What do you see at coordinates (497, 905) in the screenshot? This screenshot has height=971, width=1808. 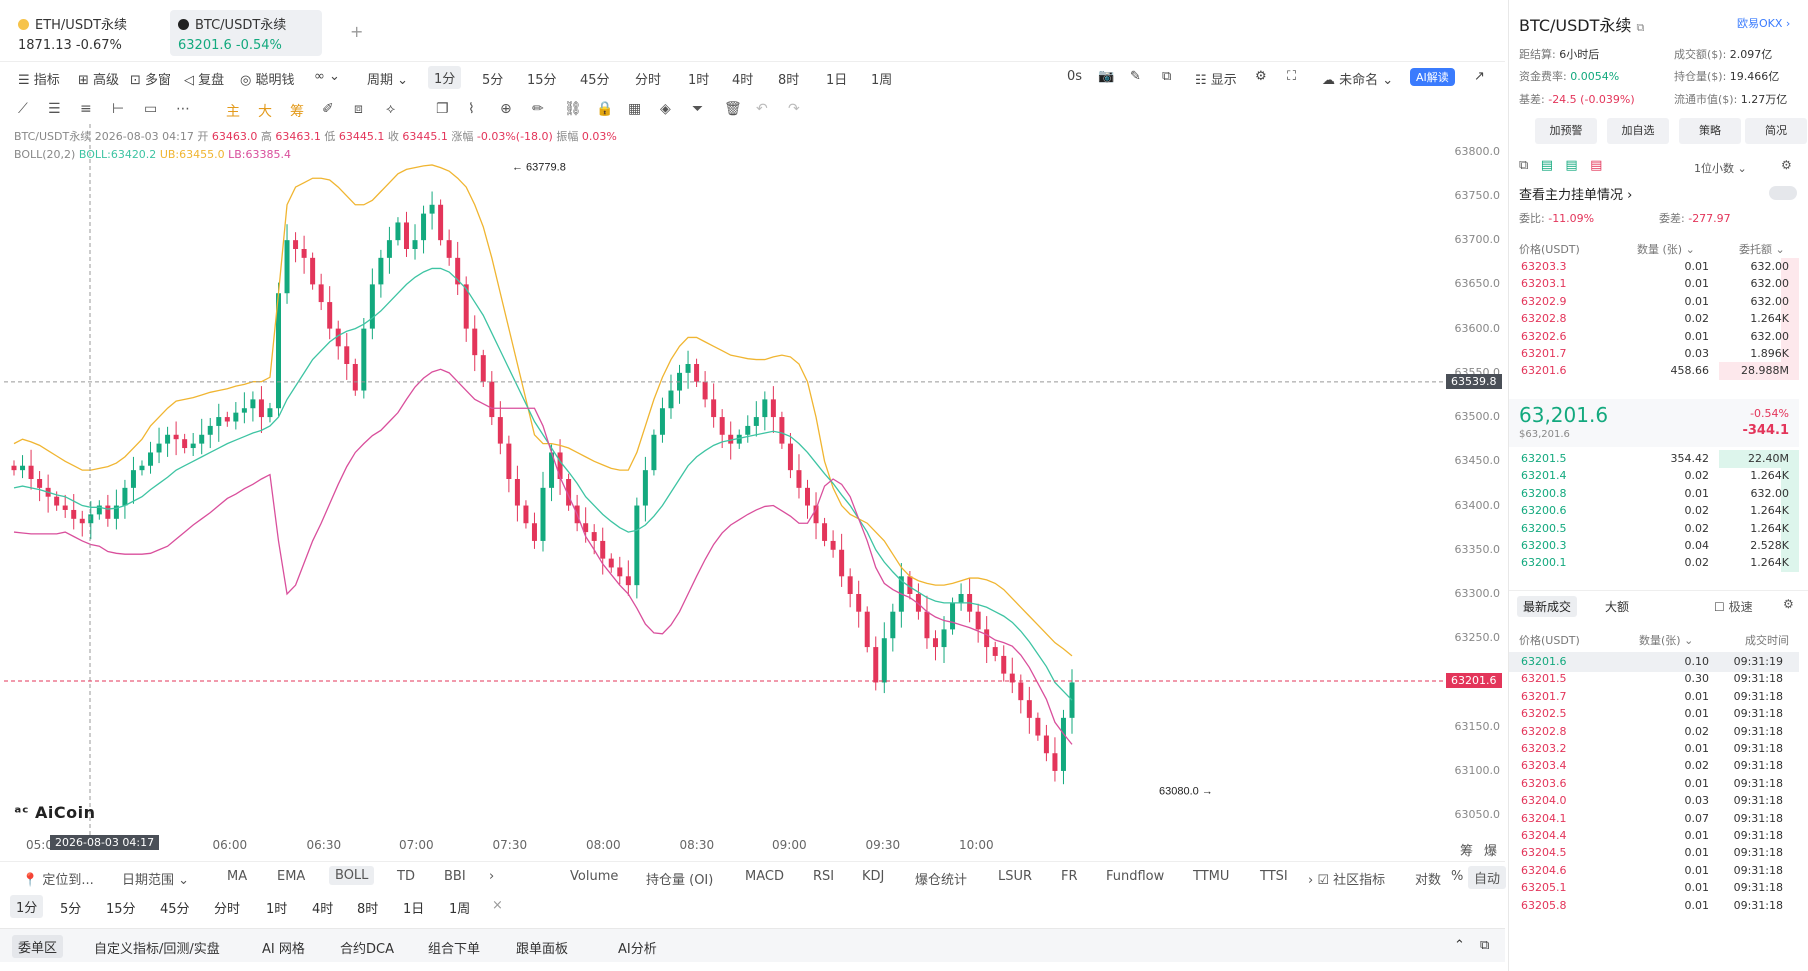 I see `close-tf-icon: ×` at bounding box center [497, 905].